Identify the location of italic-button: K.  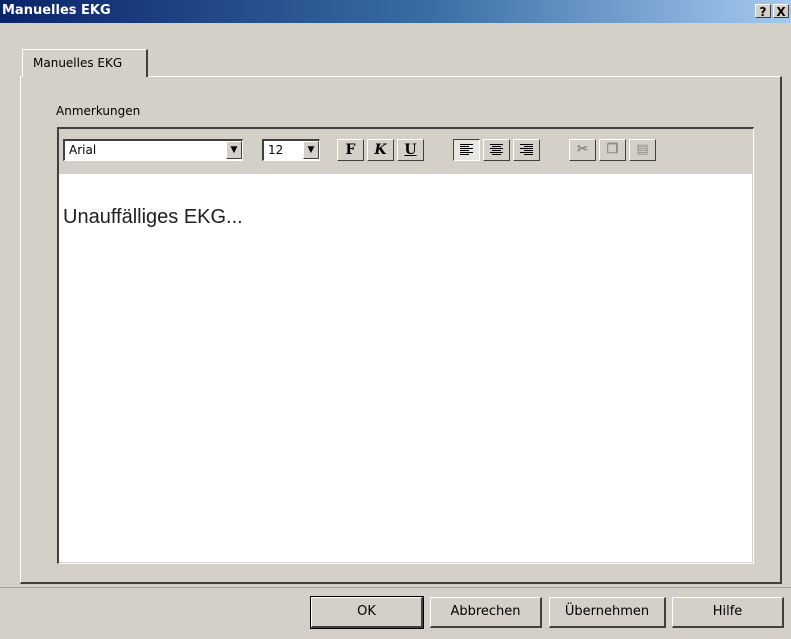
(380, 150).